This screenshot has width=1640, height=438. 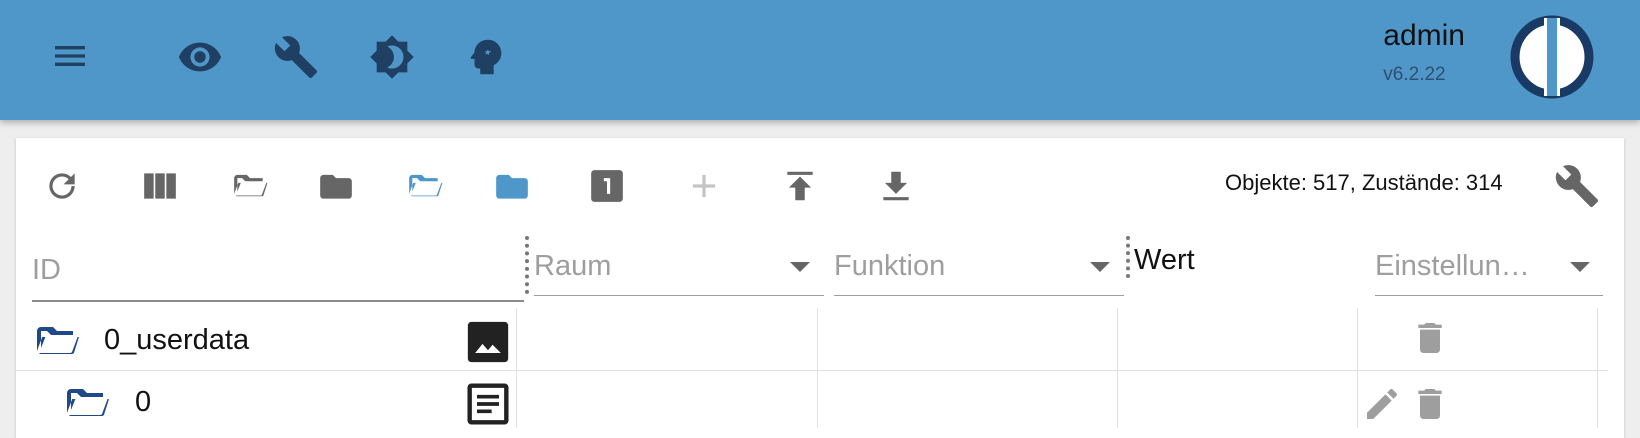 What do you see at coordinates (800, 186) in the screenshot?
I see `upload-icon` at bounding box center [800, 186].